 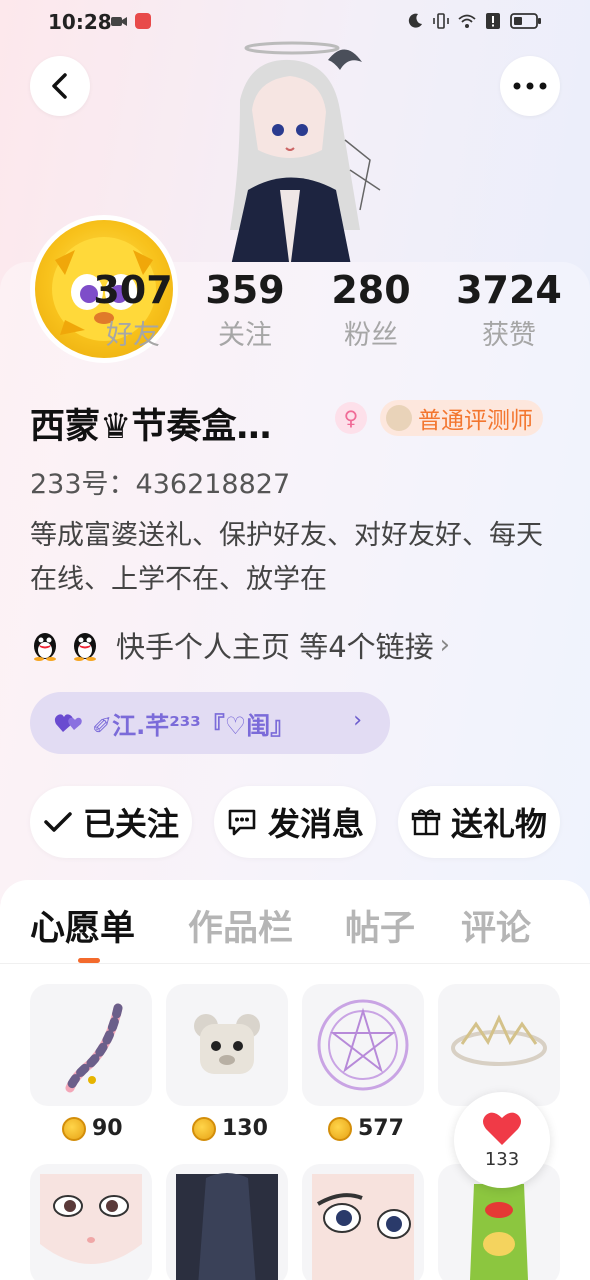 I want to click on chat-bubble-icon, so click(x=242, y=822).